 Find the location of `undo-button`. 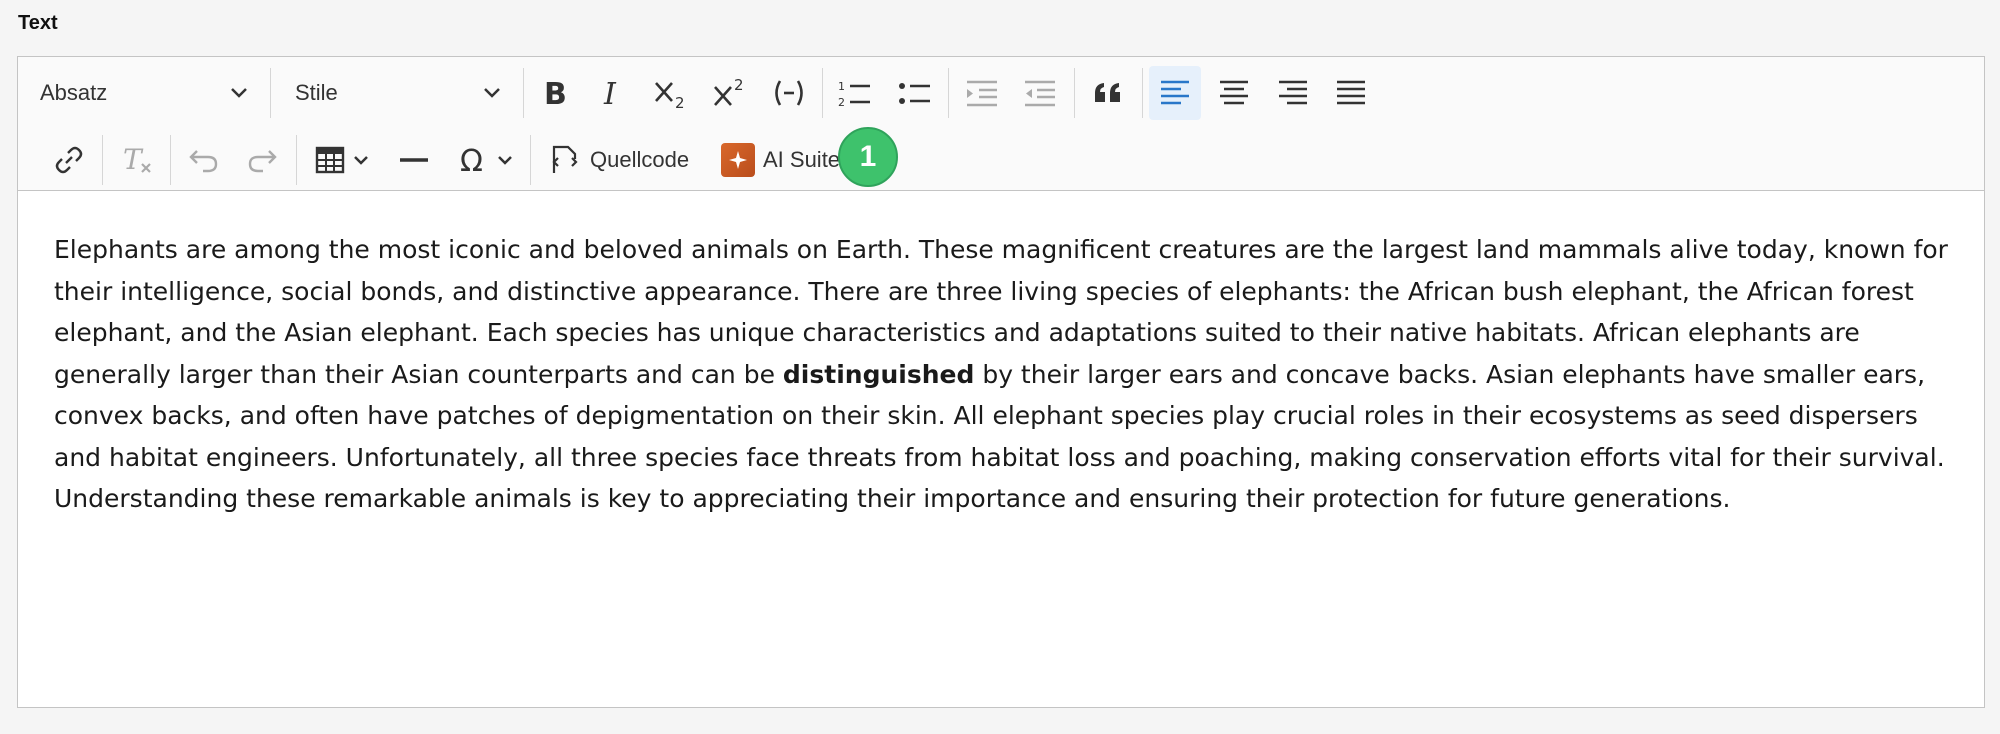

undo-button is located at coordinates (204, 160).